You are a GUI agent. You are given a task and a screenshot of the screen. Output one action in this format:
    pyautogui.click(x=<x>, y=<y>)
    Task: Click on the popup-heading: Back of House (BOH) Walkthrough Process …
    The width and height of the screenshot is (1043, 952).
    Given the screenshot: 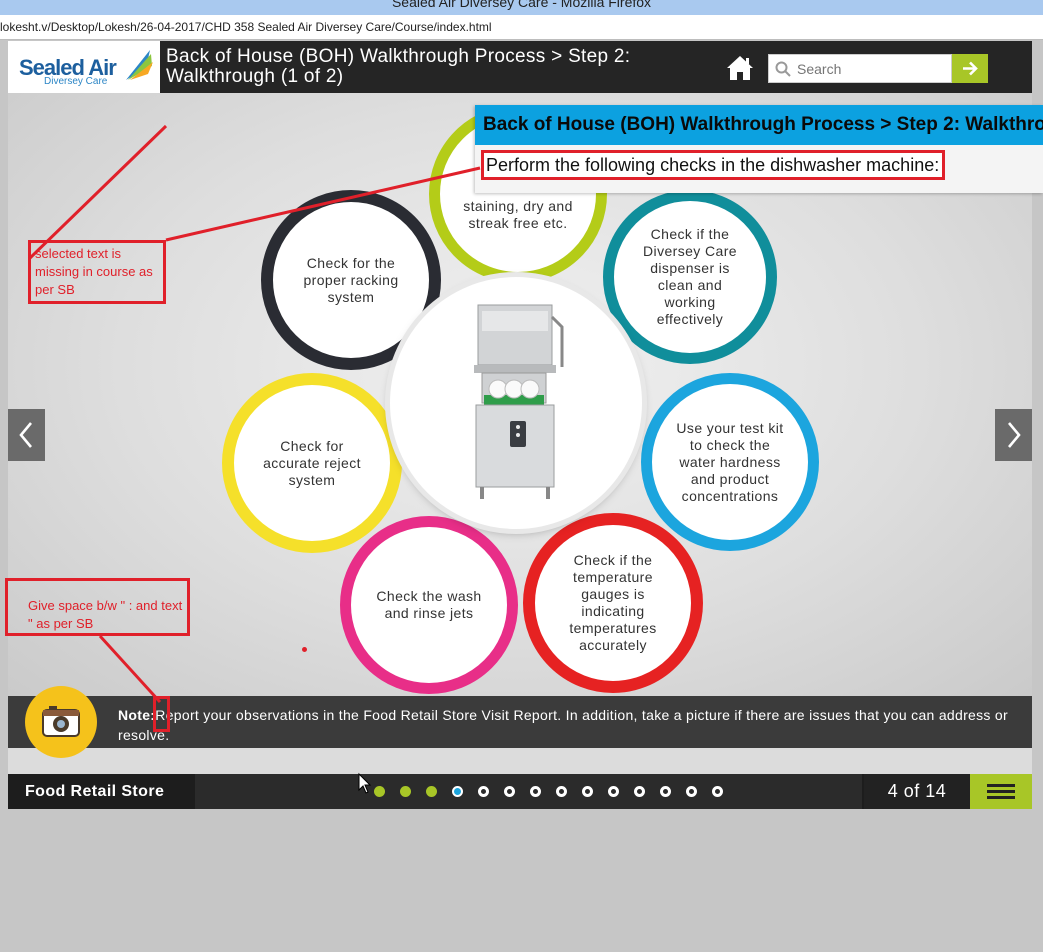 What is the action you would take?
    pyautogui.click(x=759, y=125)
    